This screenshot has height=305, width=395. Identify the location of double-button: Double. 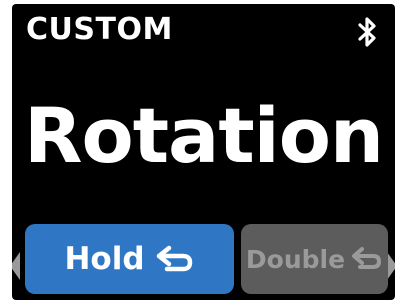
(314, 259).